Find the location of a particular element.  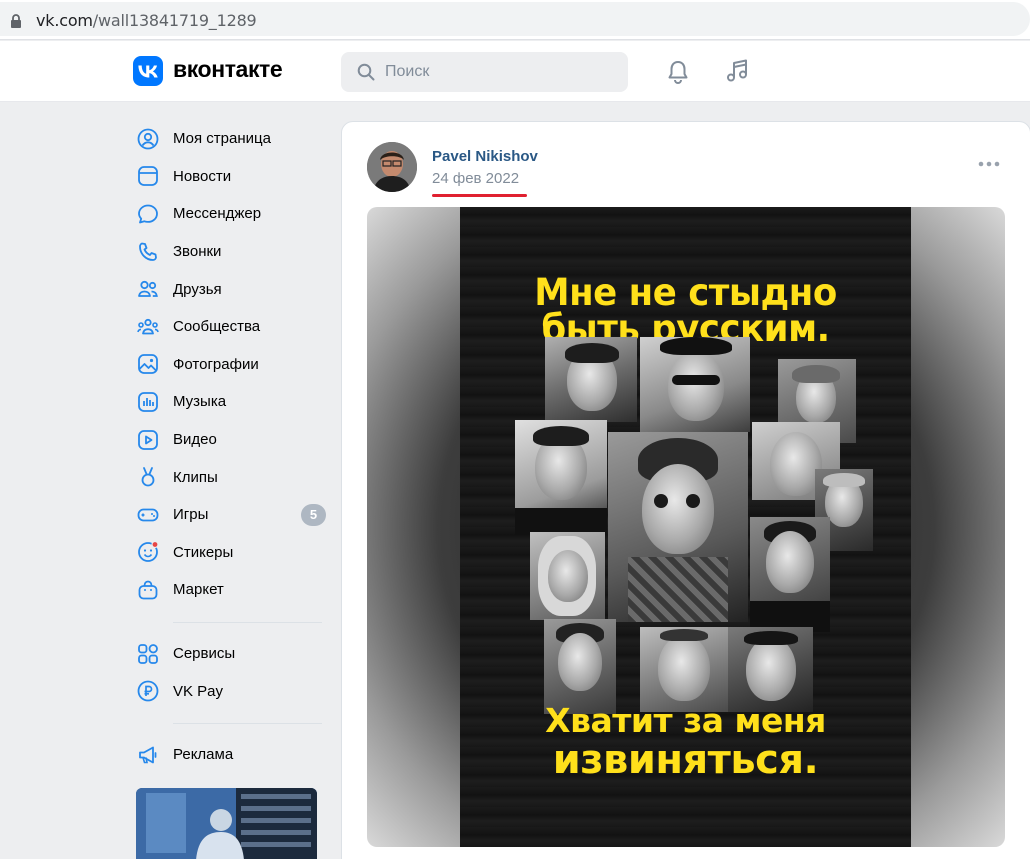

sidebar-item-label: Сообщества is located at coordinates (217, 327).